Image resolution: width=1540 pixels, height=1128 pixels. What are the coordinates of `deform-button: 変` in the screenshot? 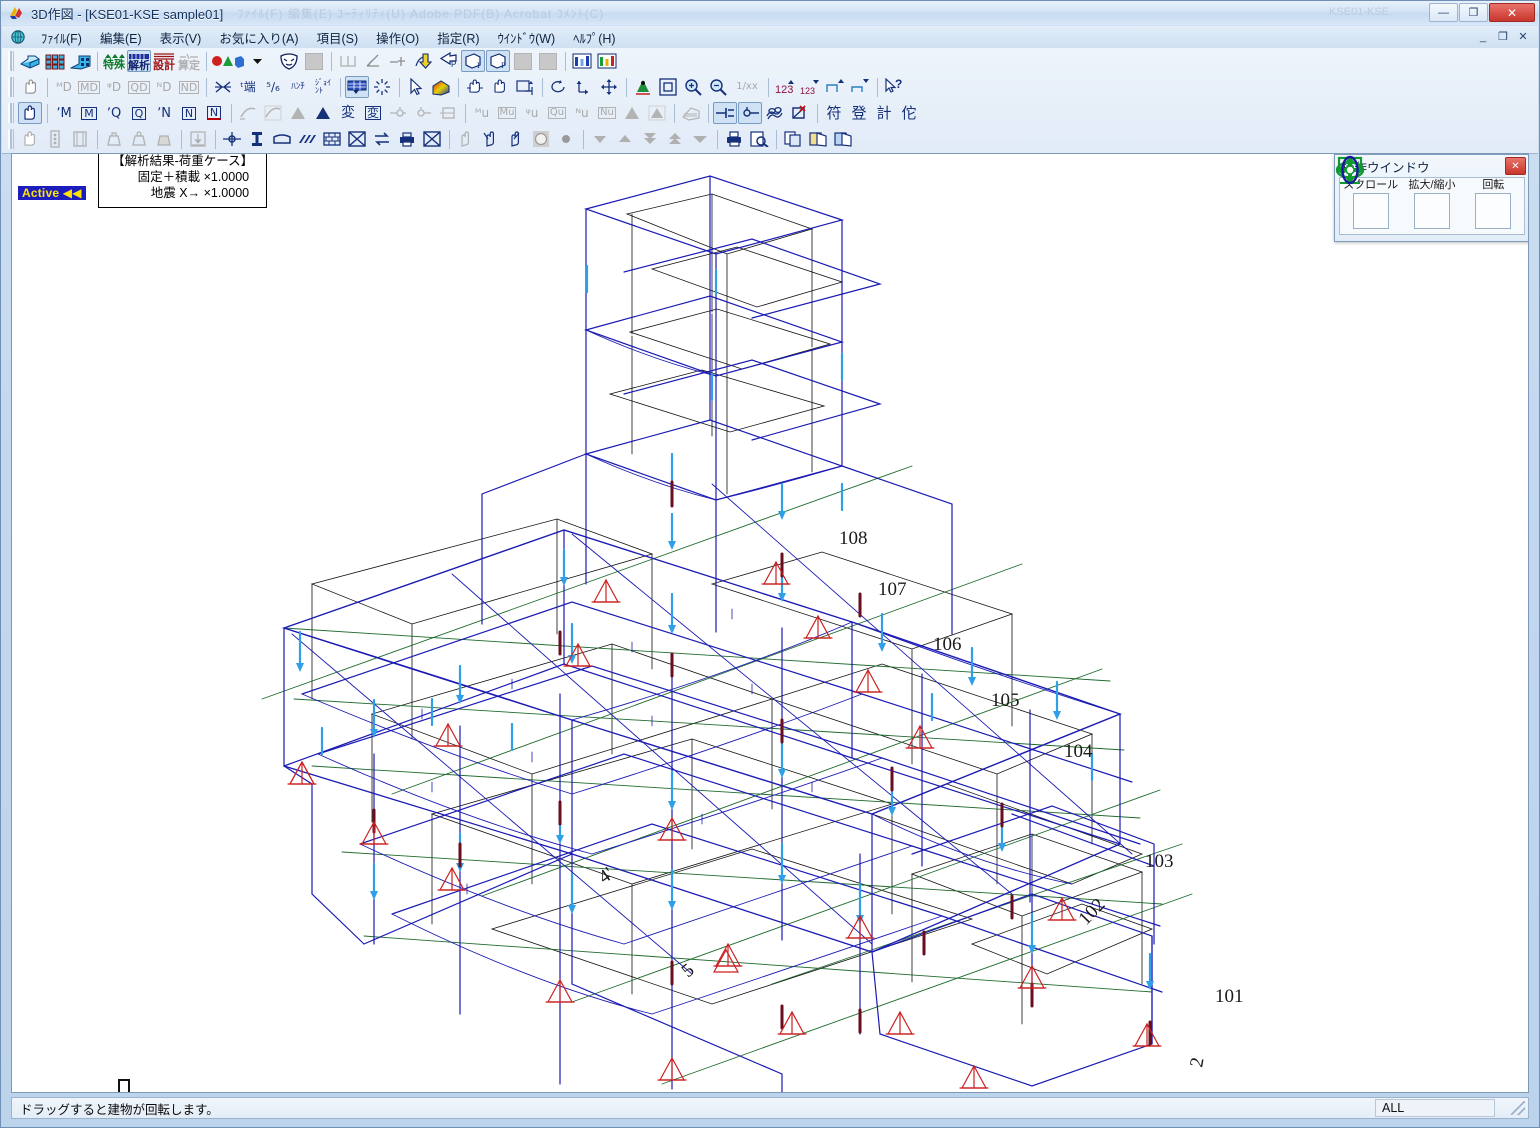 It's located at (348, 113).